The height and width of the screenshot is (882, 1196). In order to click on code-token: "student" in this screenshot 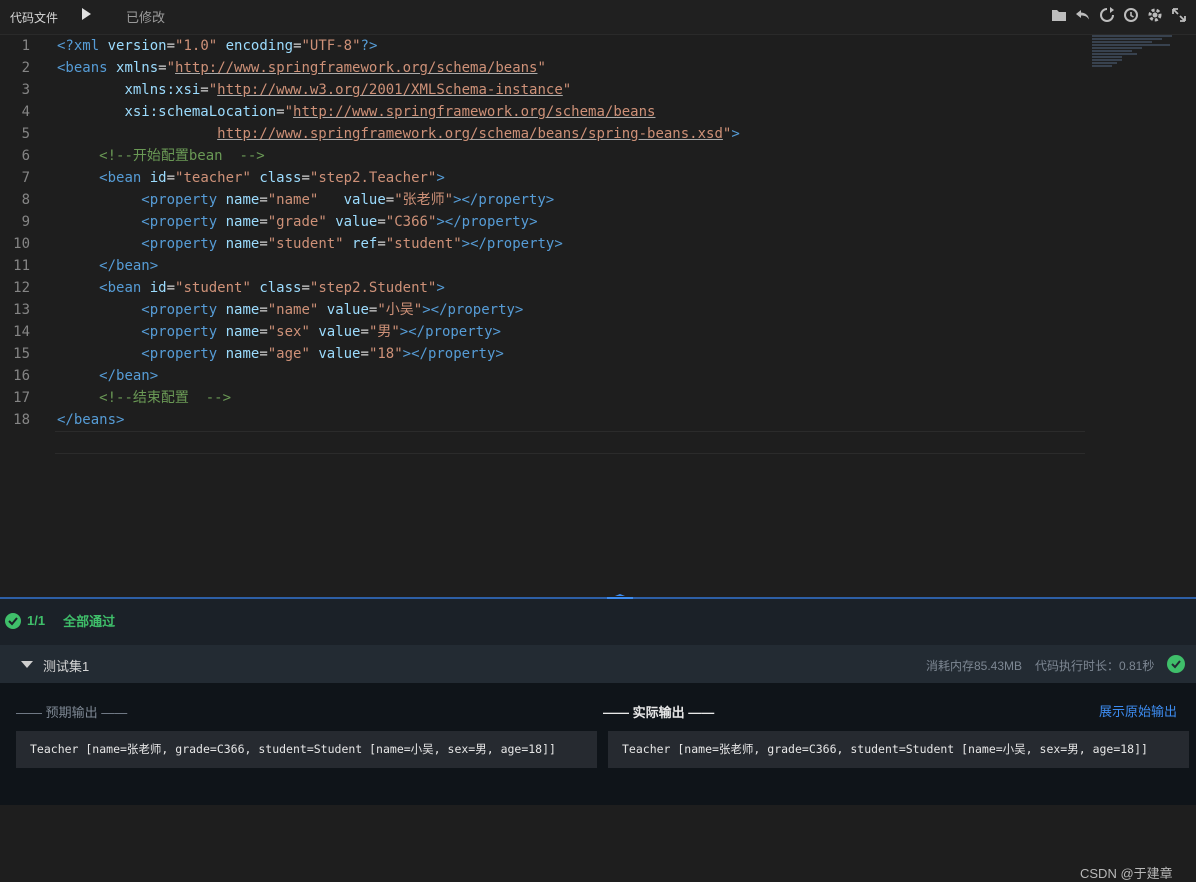, I will do `click(213, 288)`.